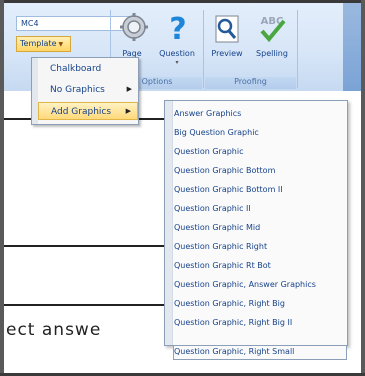 Image resolution: width=365 pixels, height=376 pixels. What do you see at coordinates (229, 303) in the screenshot?
I see `submenu-item: Question Graphic, Right Big` at bounding box center [229, 303].